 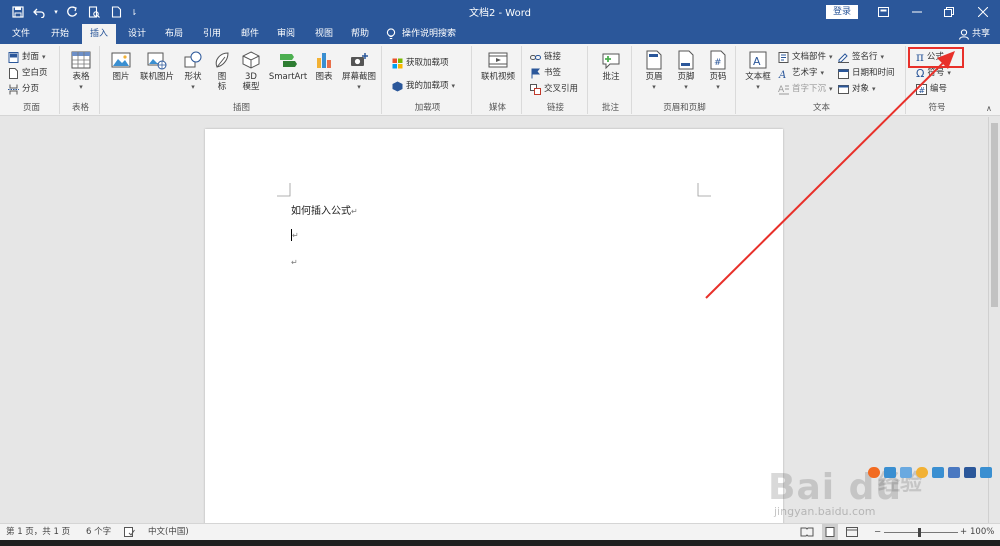 What do you see at coordinates (99, 34) in the screenshot?
I see `tab-insert: 插入` at bounding box center [99, 34].